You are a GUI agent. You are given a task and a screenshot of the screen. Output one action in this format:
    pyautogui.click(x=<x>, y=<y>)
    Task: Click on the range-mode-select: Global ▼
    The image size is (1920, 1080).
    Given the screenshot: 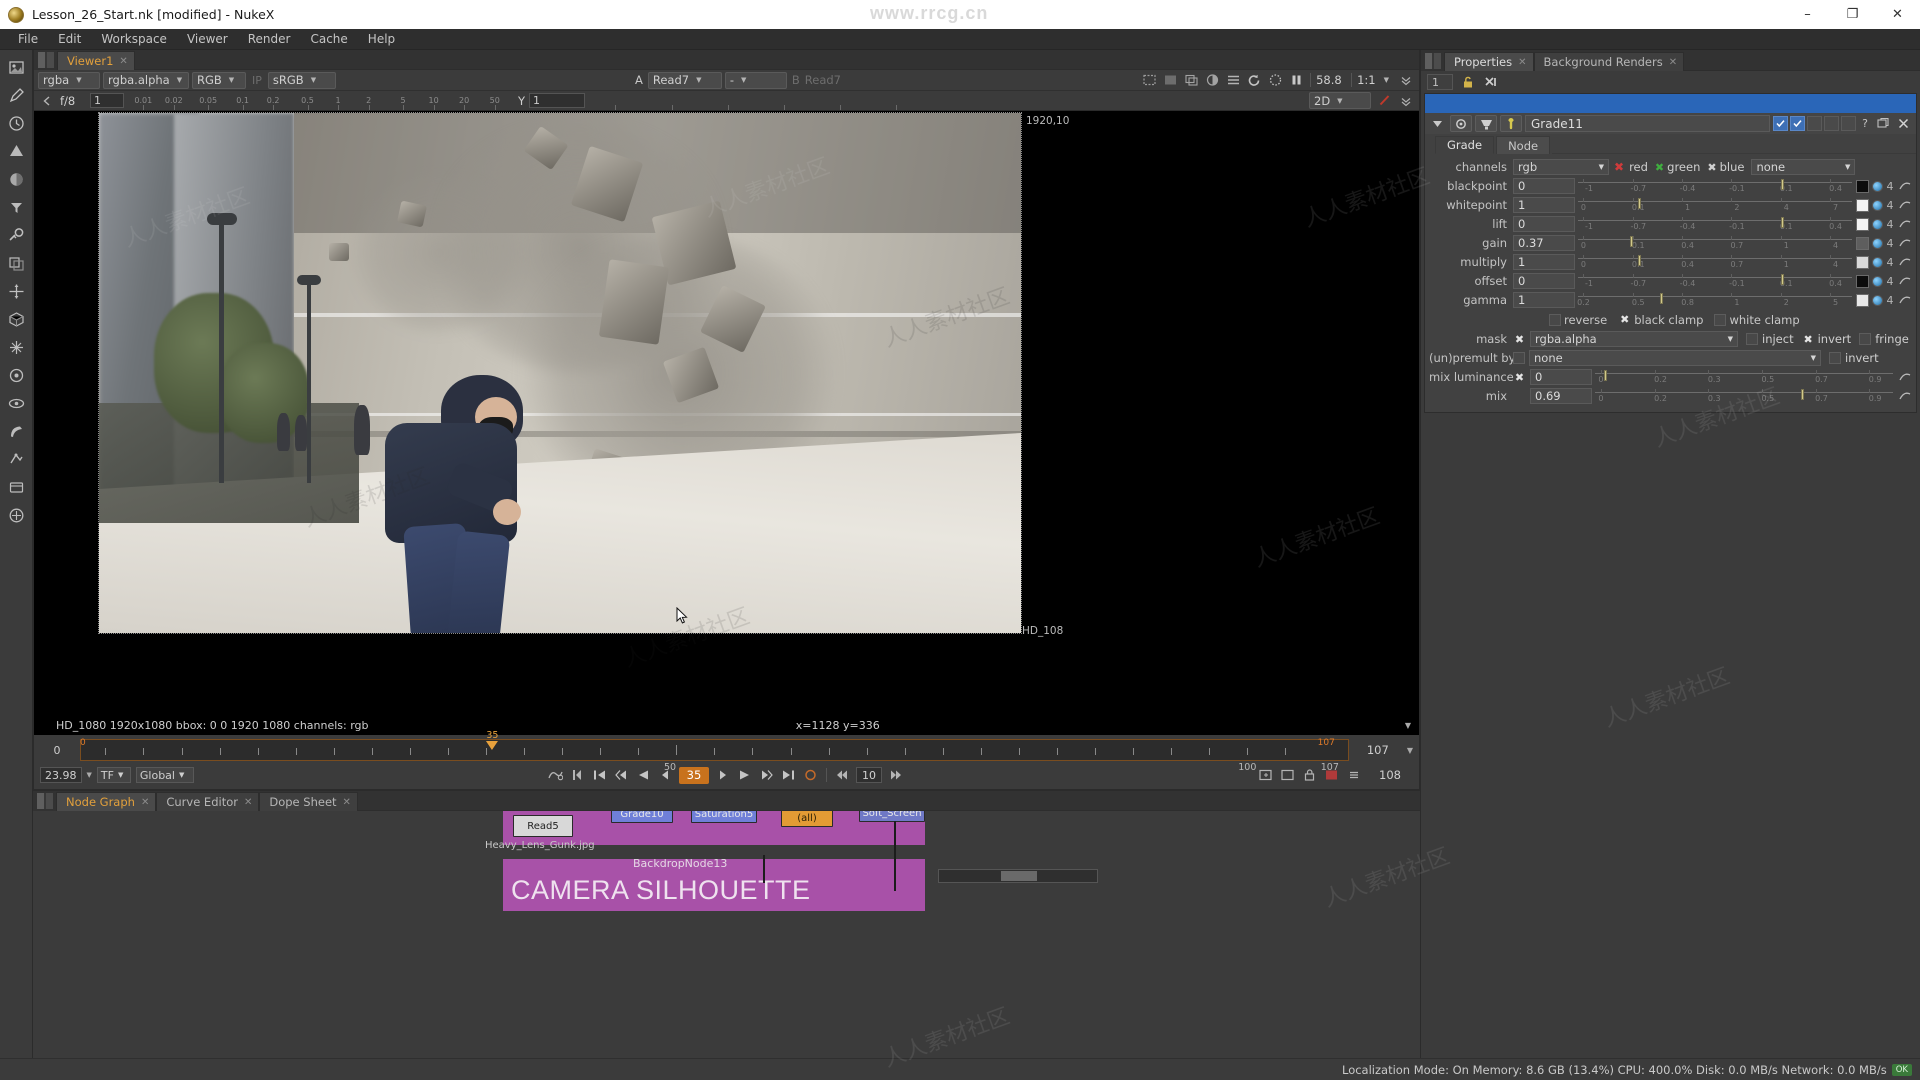 What is the action you would take?
    pyautogui.click(x=164, y=775)
    